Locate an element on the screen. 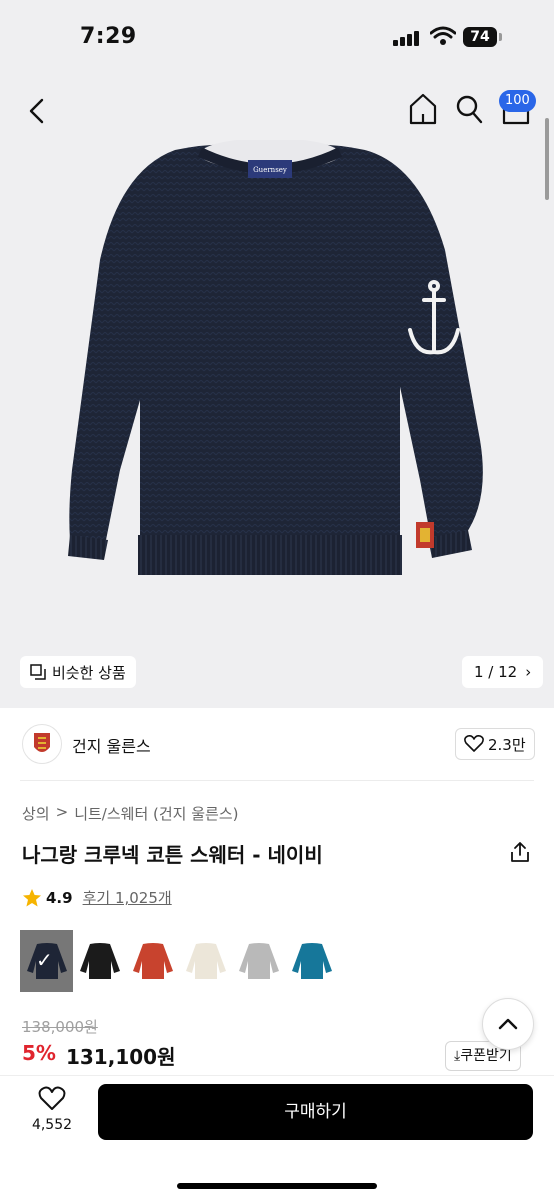 The width and height of the screenshot is (554, 1200). rating-row: 4.9 후기 1,025개 is located at coordinates (97, 897).